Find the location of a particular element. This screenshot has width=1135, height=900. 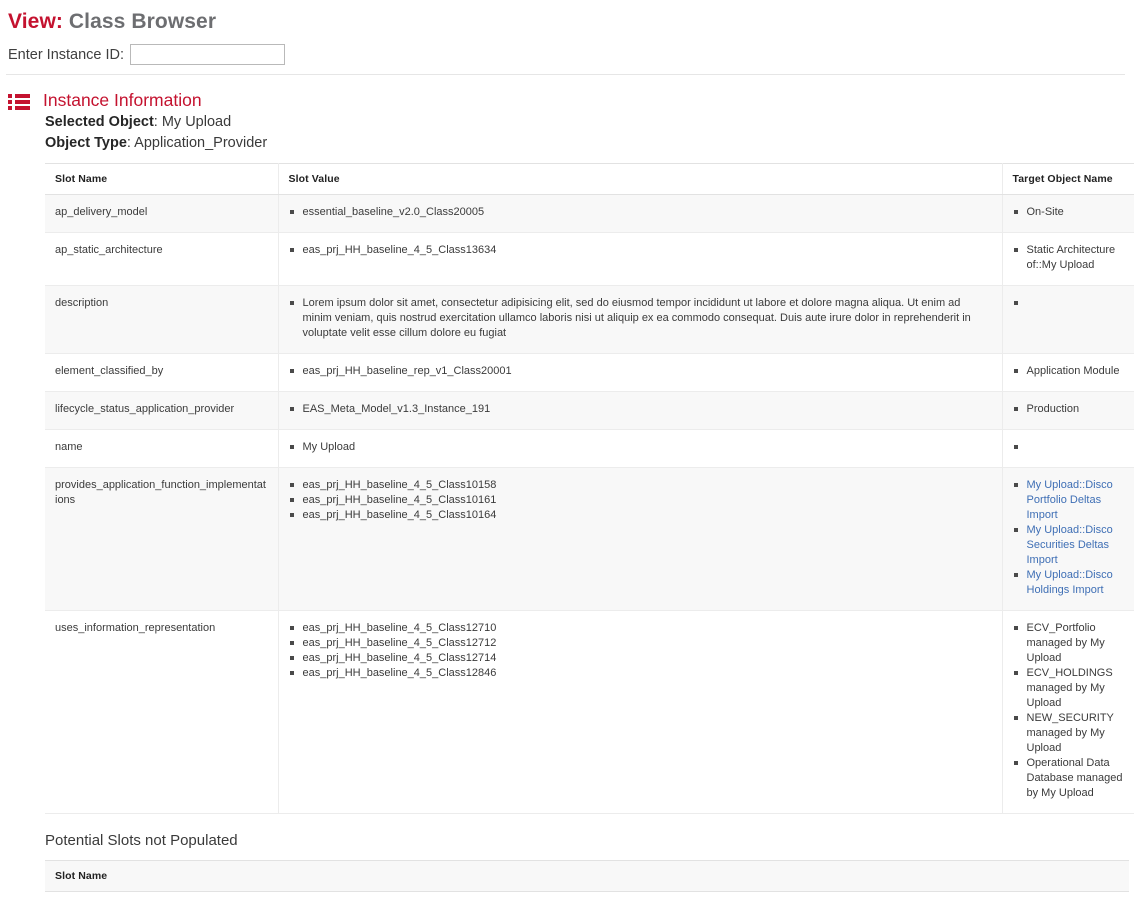

slot-name-cell: lifecycle_status_application_provider is located at coordinates (162, 410).